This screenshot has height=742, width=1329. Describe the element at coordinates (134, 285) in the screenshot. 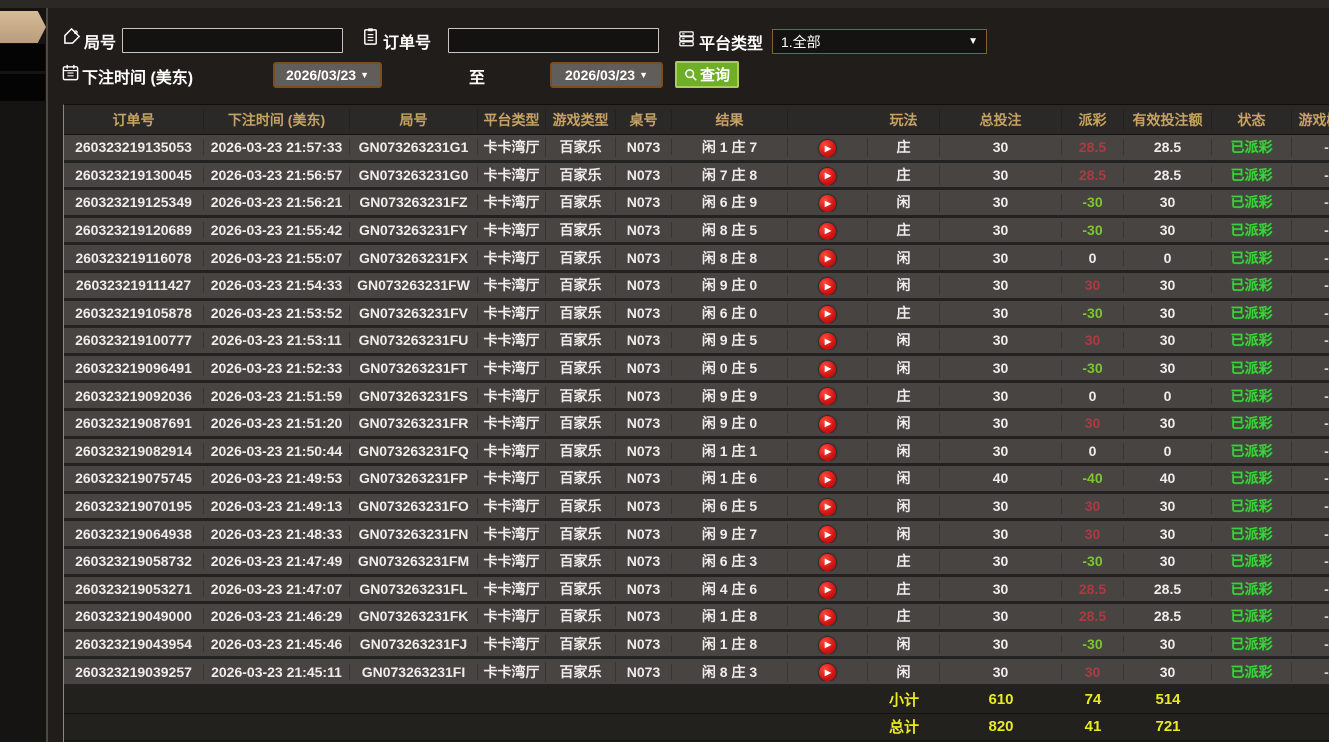

I see `cell-order: 260323219111427` at that location.